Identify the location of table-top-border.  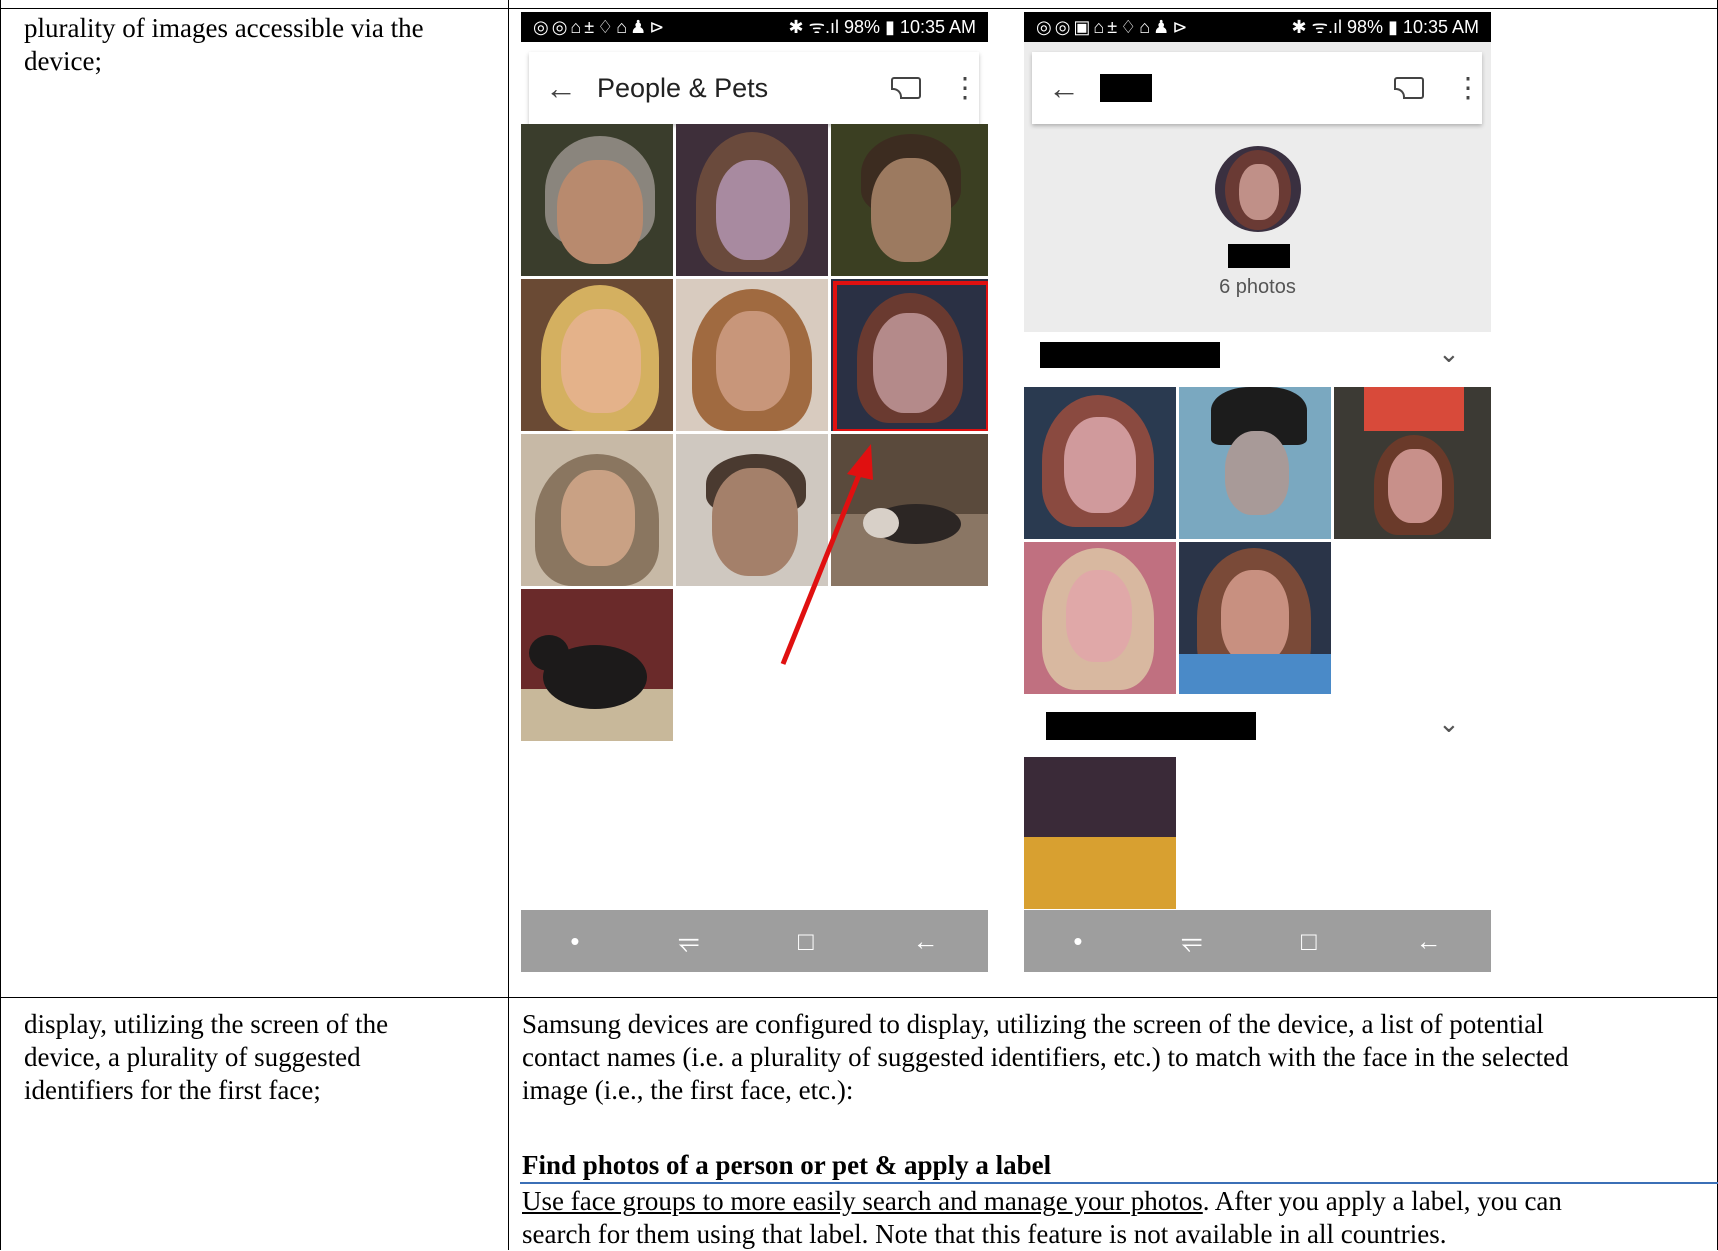
(859, 8).